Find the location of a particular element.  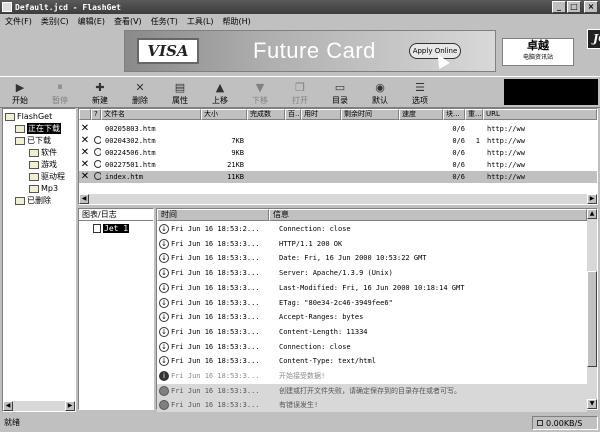

file-name: 00204302.htm is located at coordinates (130, 141).